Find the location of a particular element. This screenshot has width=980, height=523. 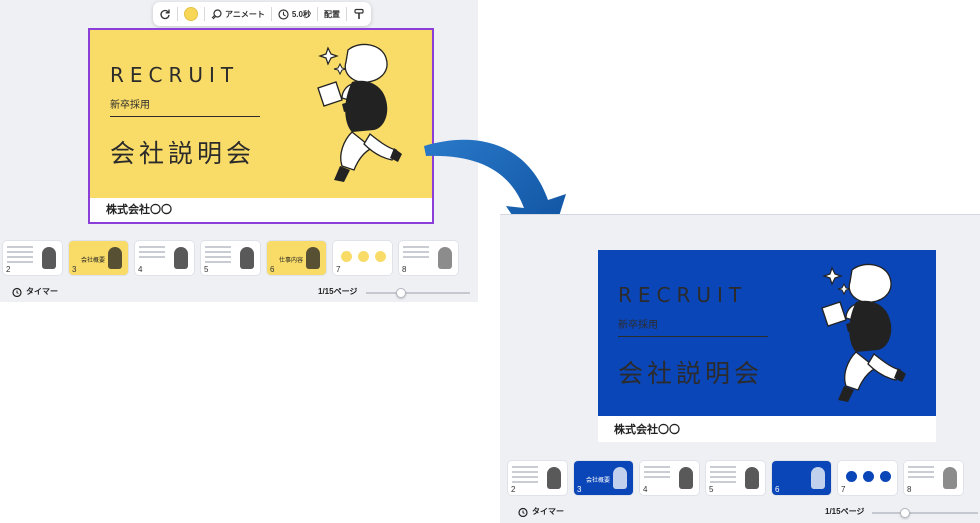

rotate-icon is located at coordinates (165, 14).